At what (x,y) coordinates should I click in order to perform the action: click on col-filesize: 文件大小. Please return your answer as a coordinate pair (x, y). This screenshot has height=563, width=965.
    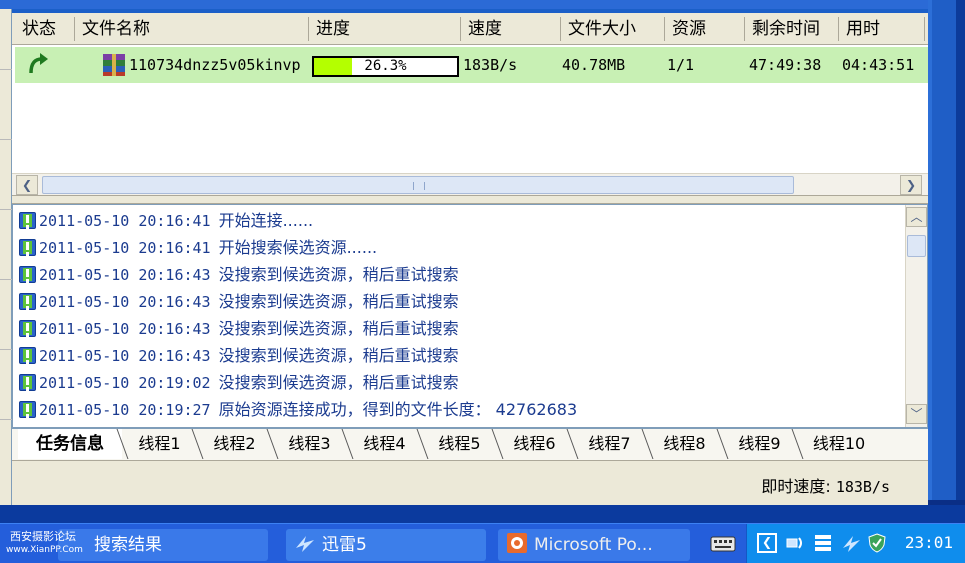
    Looking at the image, I should click on (599, 29).